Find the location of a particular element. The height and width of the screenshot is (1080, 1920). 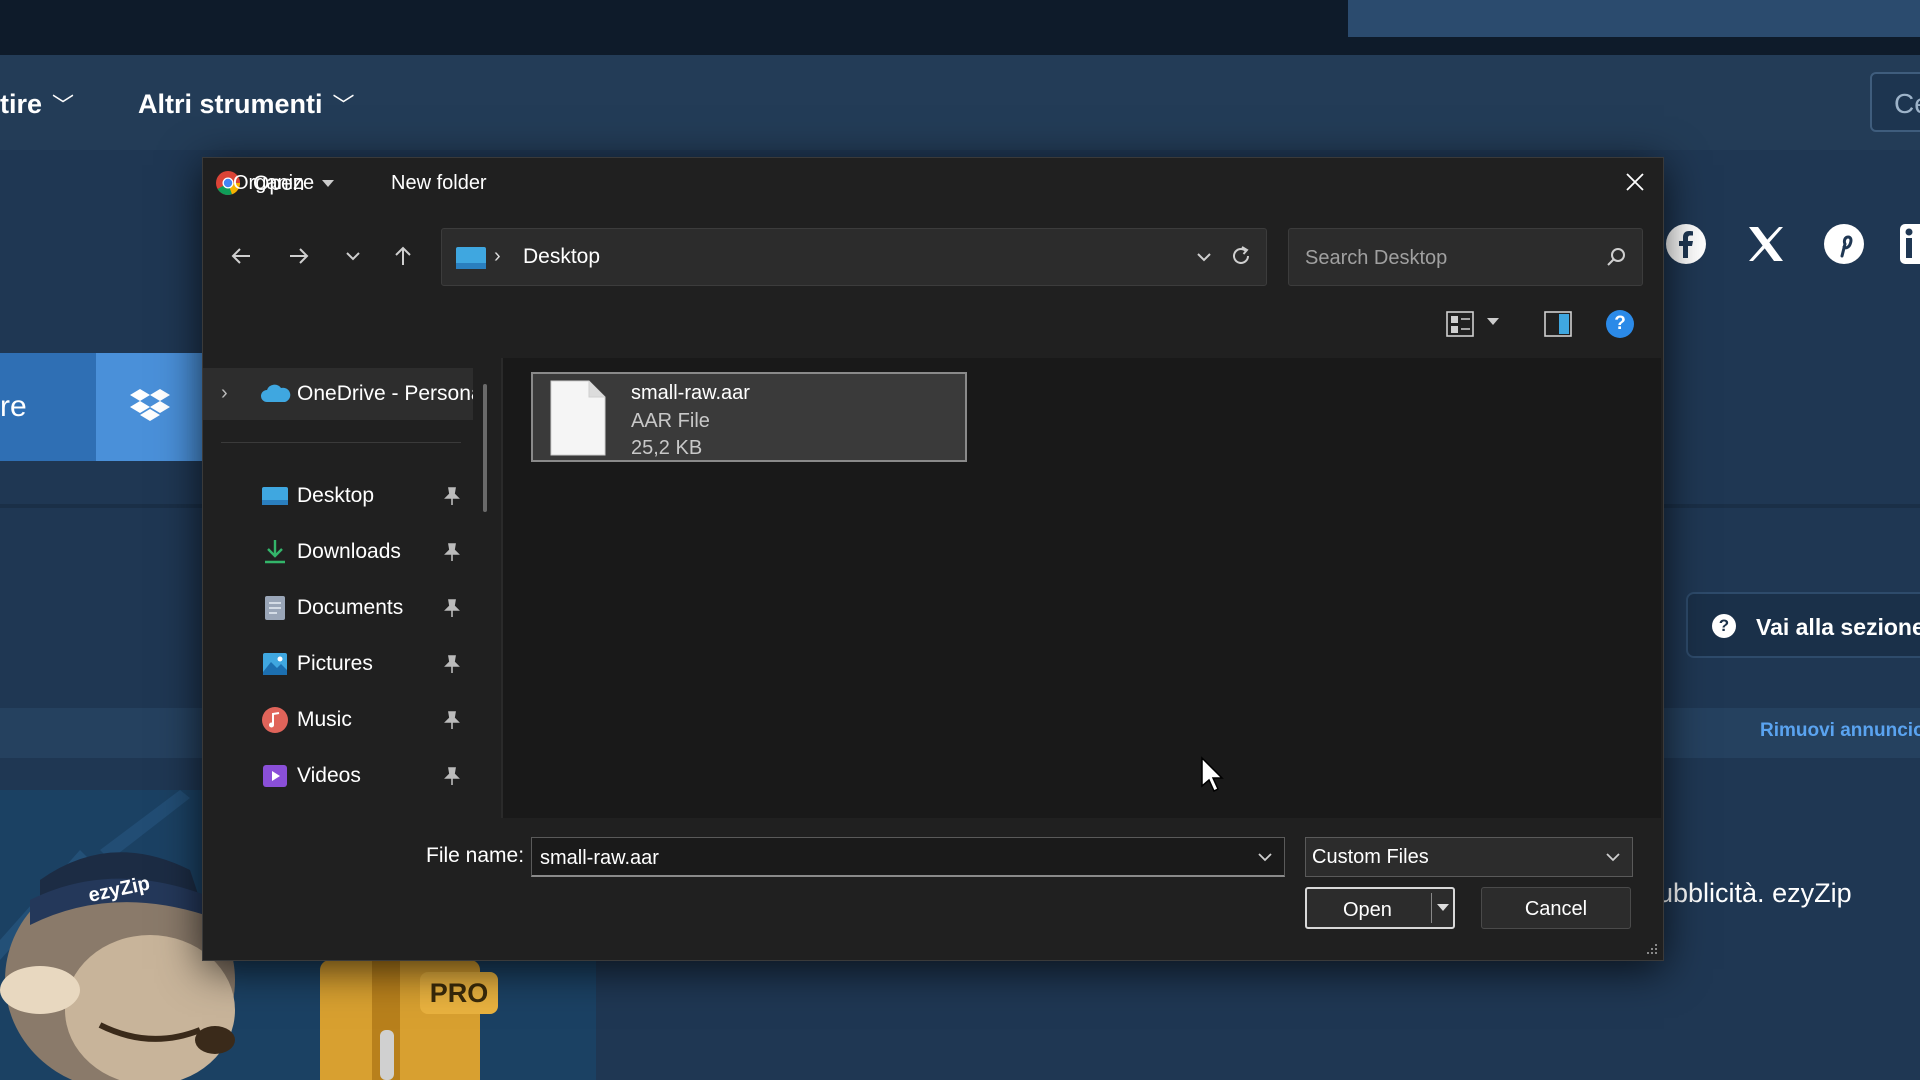

caret-down-icon is located at coordinates (328, 184).